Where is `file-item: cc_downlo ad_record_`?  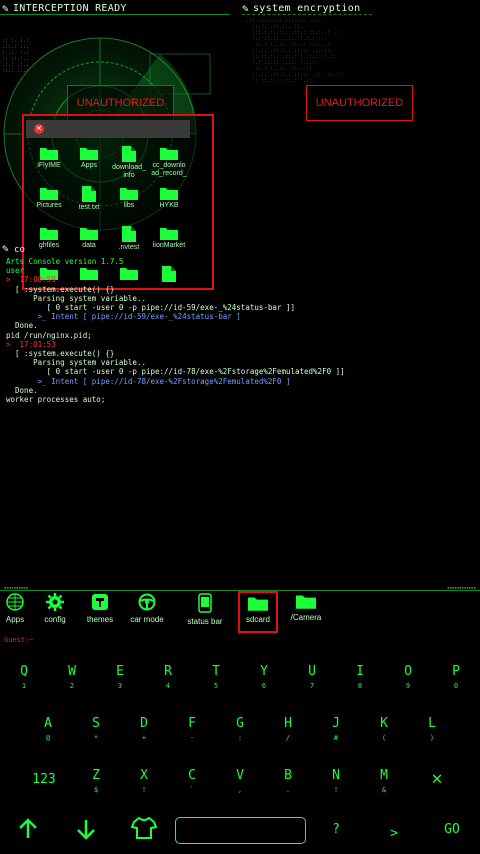
file-item: cc_downlo ad_record_ is located at coordinates (169, 162).